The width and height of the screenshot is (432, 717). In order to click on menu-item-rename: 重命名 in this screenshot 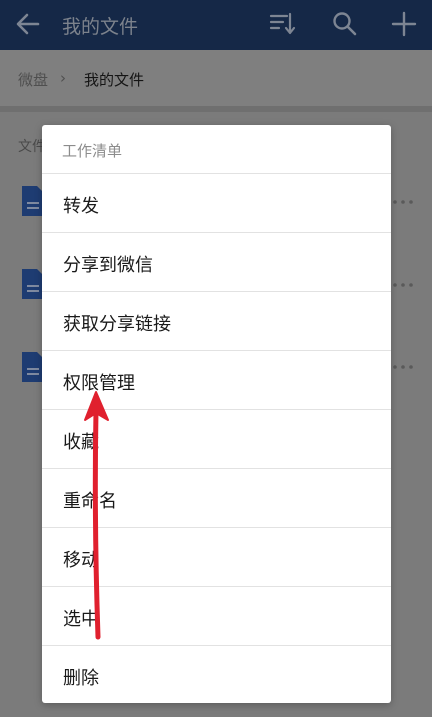, I will do `click(216, 497)`.